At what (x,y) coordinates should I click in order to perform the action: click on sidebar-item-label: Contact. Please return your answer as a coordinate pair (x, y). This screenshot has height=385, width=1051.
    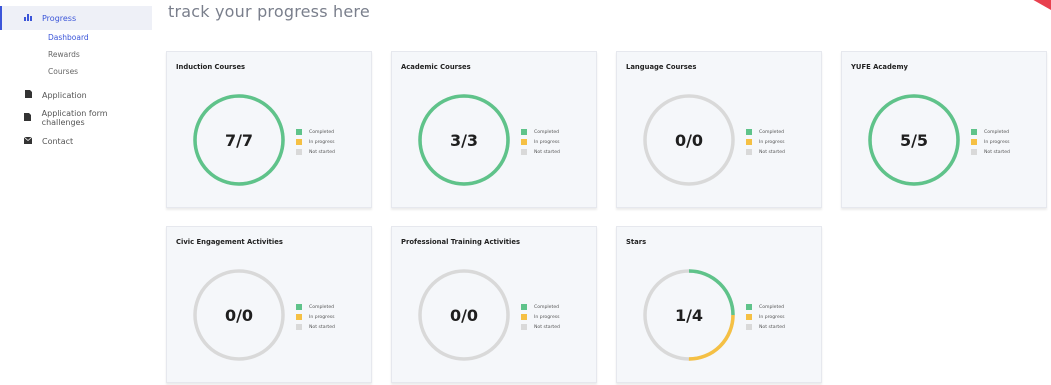
    Looking at the image, I should click on (58, 141).